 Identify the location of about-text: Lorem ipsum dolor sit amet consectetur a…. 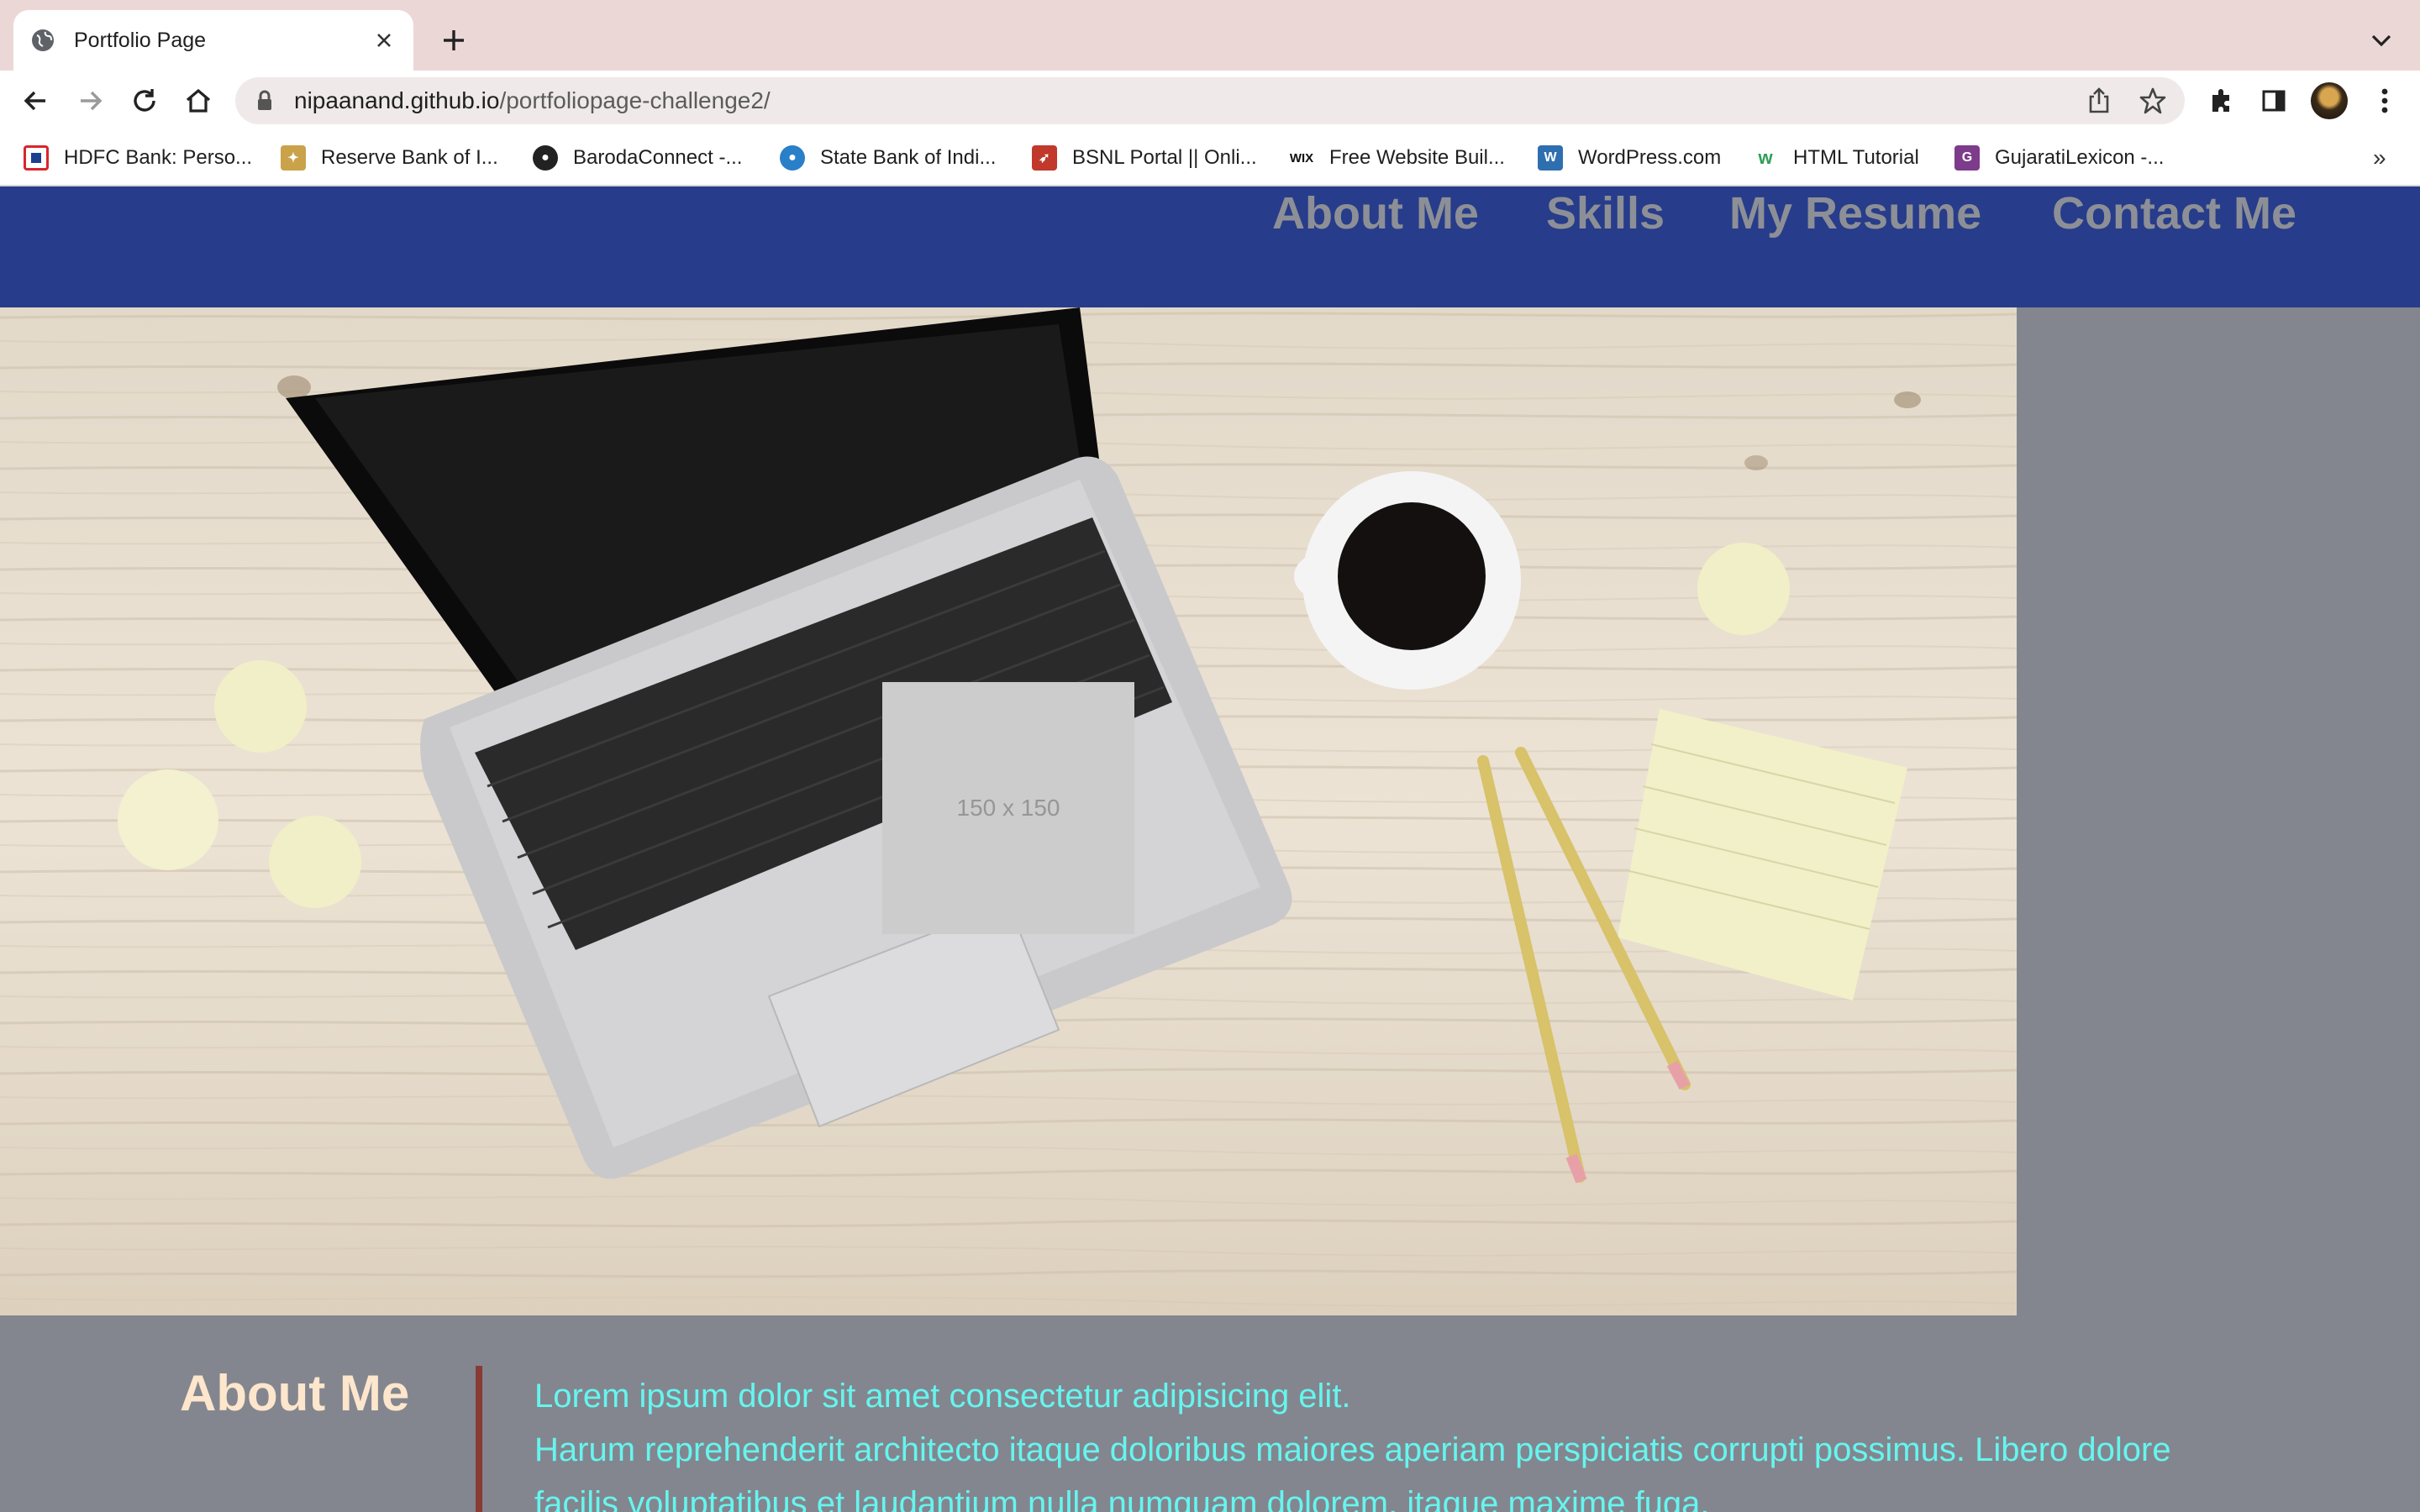
(1391, 1440).